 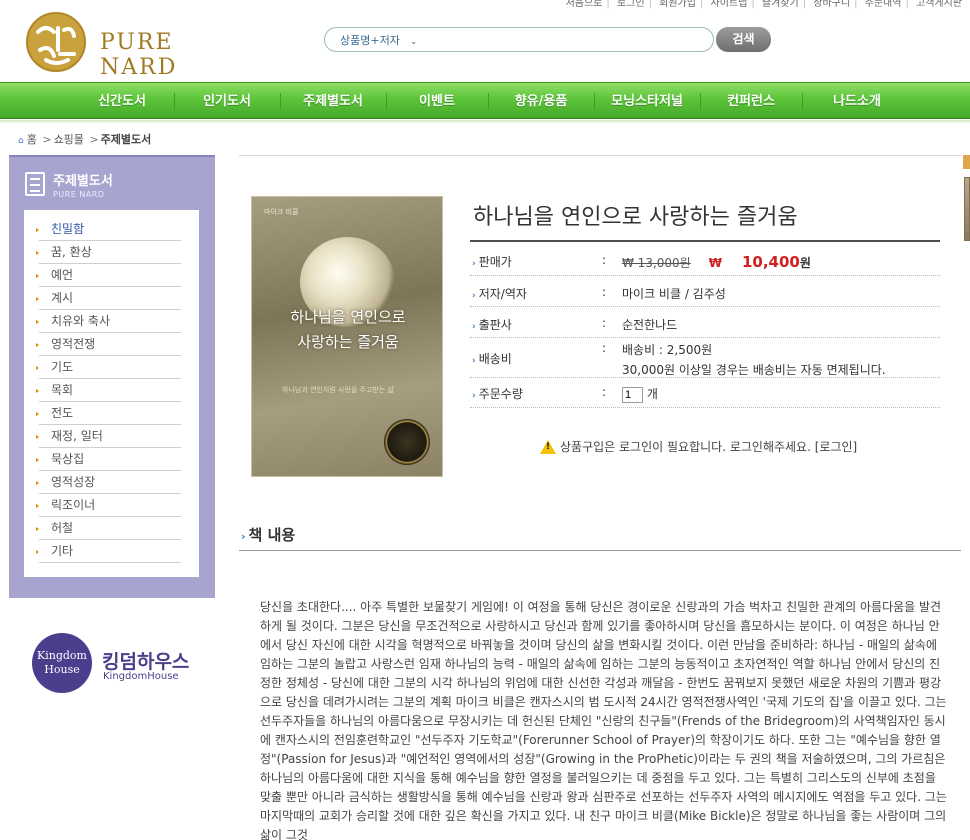 I want to click on quick-thumbnail, so click(x=967, y=209).